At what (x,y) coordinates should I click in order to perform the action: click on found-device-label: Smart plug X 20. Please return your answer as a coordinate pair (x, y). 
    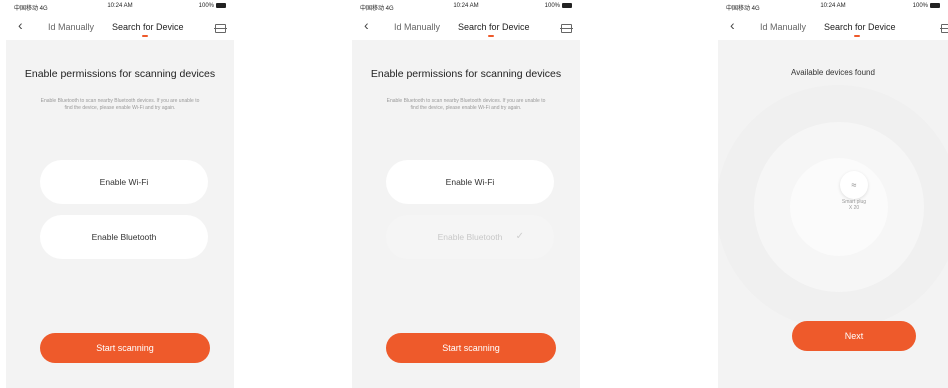
    Looking at the image, I should click on (854, 205).